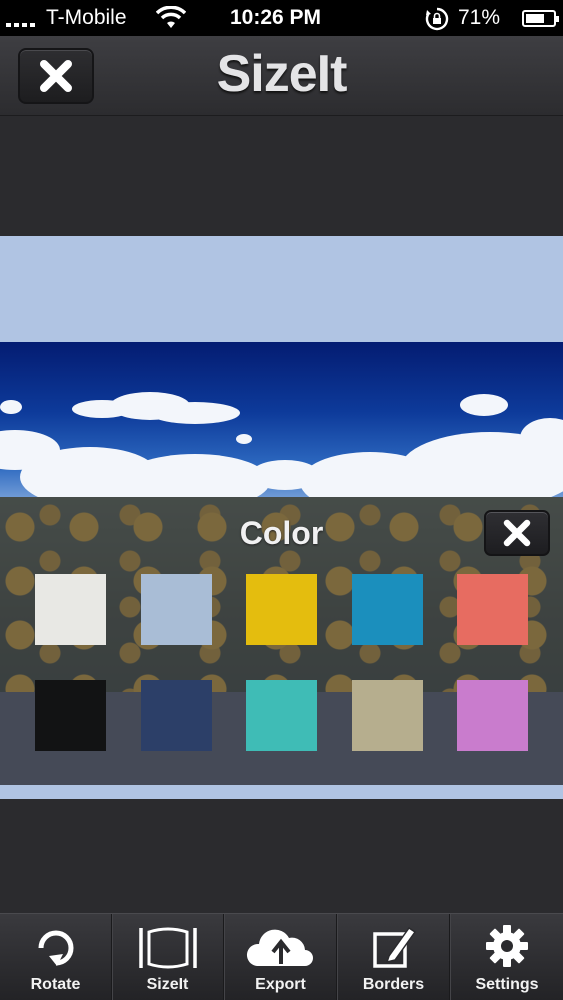 The image size is (563, 1000). What do you see at coordinates (167, 948) in the screenshot?
I see `sizeit-frame-icon` at bounding box center [167, 948].